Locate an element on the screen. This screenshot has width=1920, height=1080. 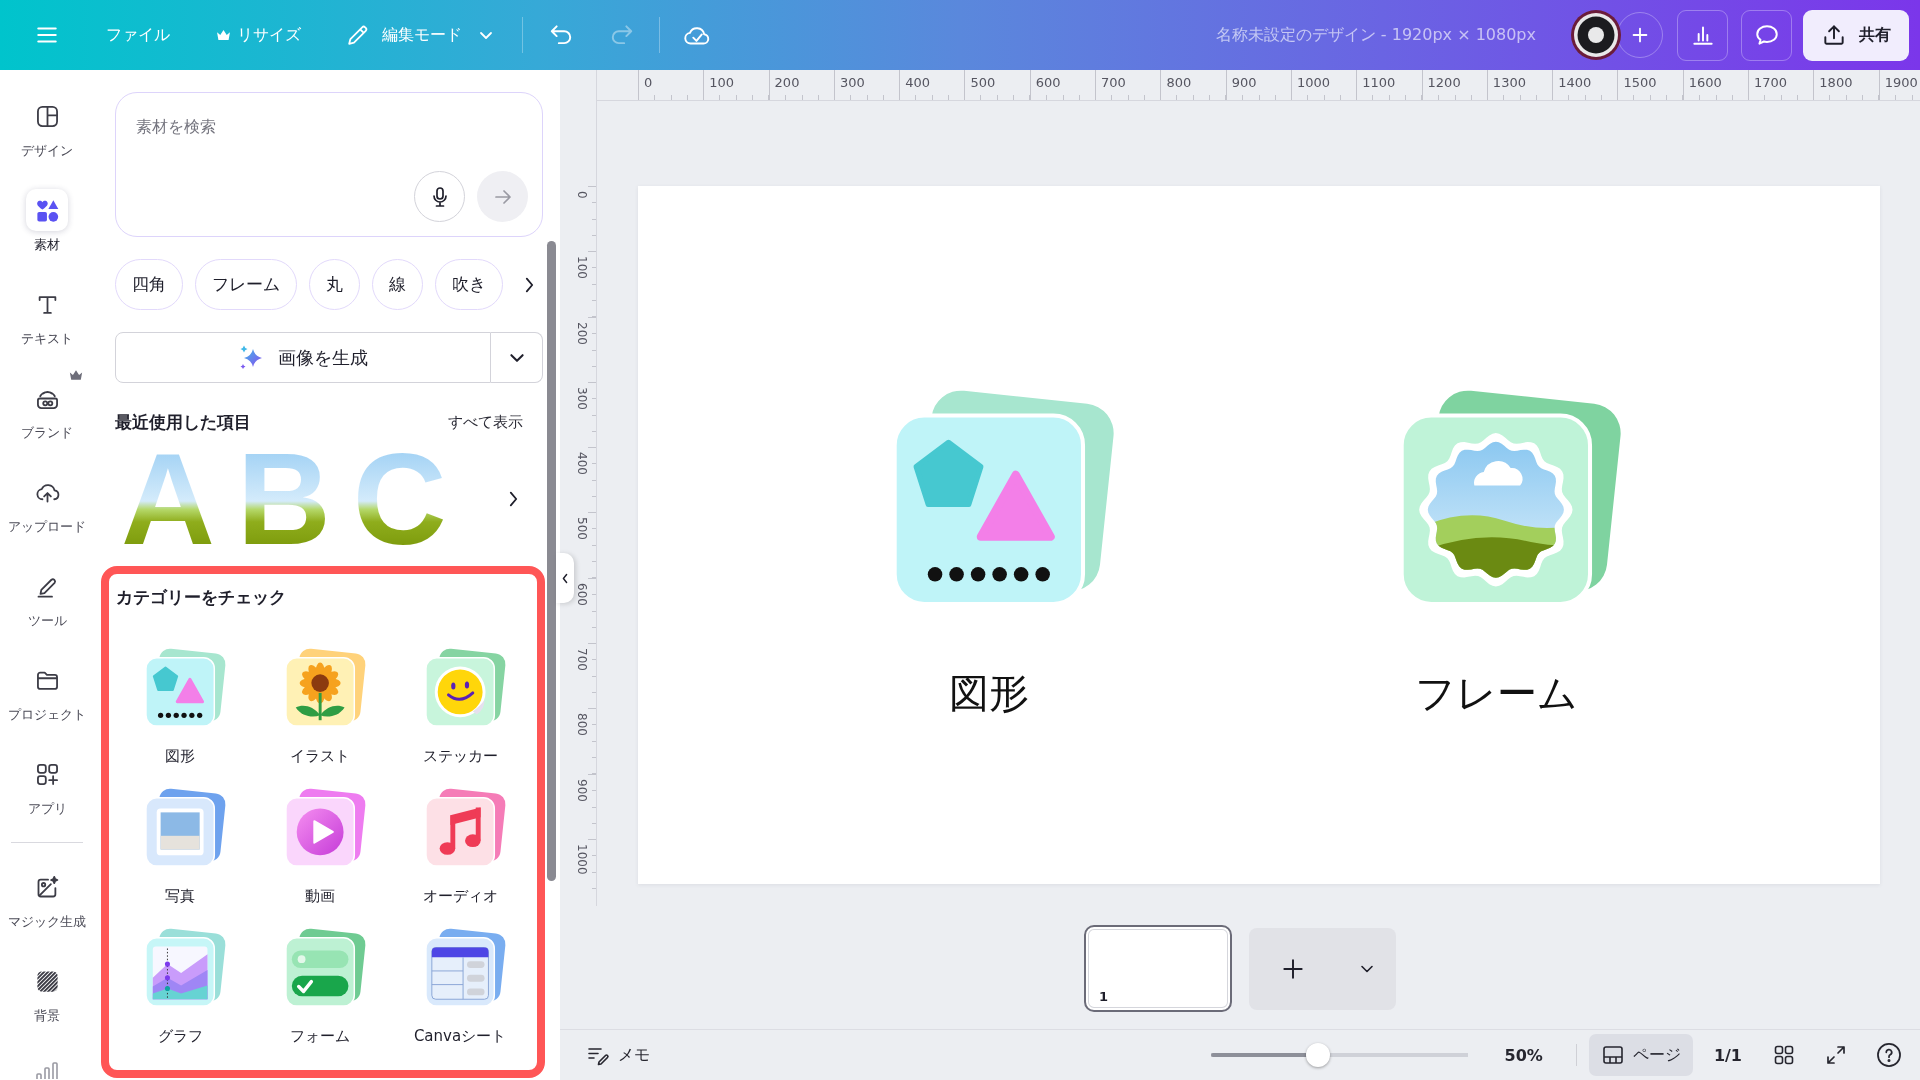
page-thumbnail: 1 is located at coordinates (1158, 968).